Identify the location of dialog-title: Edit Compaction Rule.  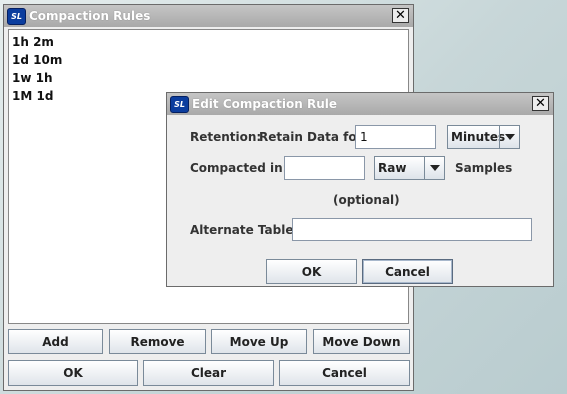
(265, 104).